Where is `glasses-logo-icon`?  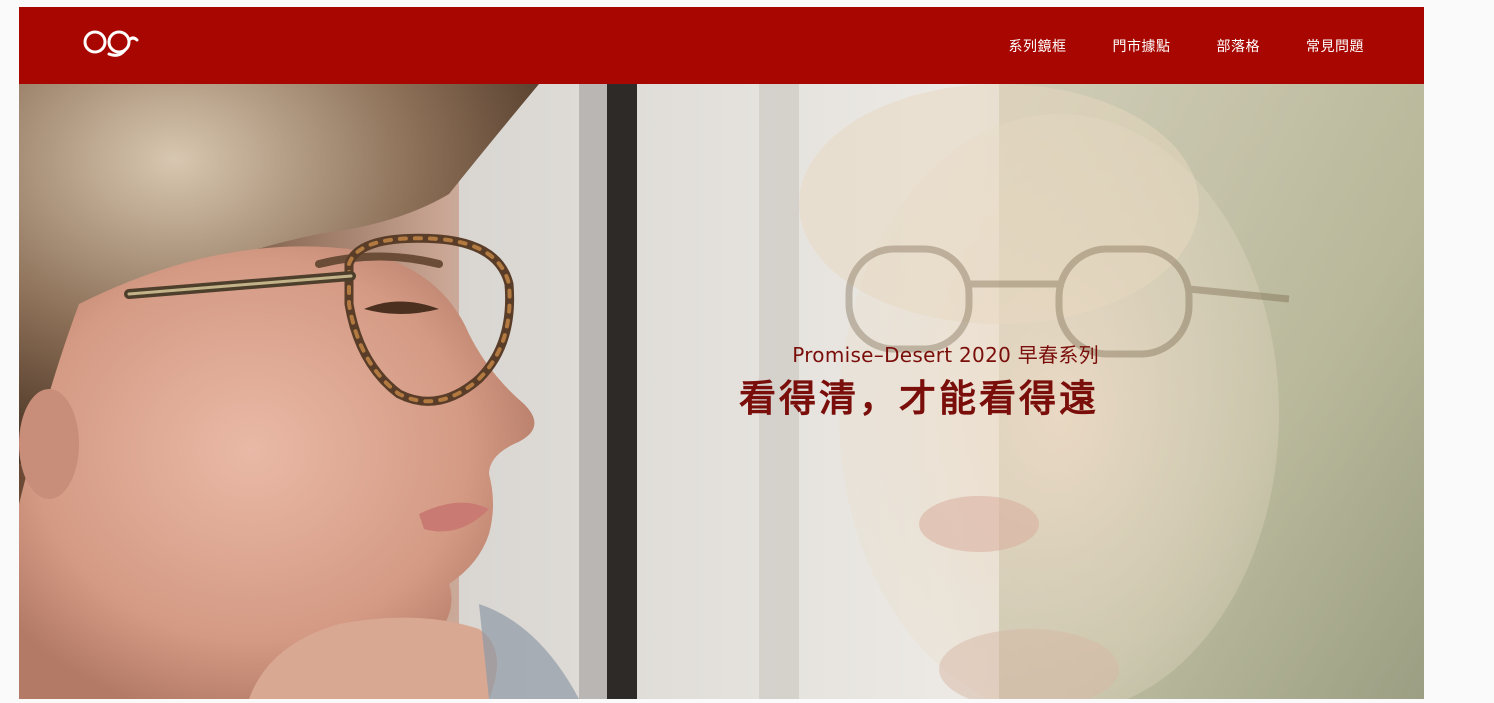
glasses-logo-icon is located at coordinates (112, 44).